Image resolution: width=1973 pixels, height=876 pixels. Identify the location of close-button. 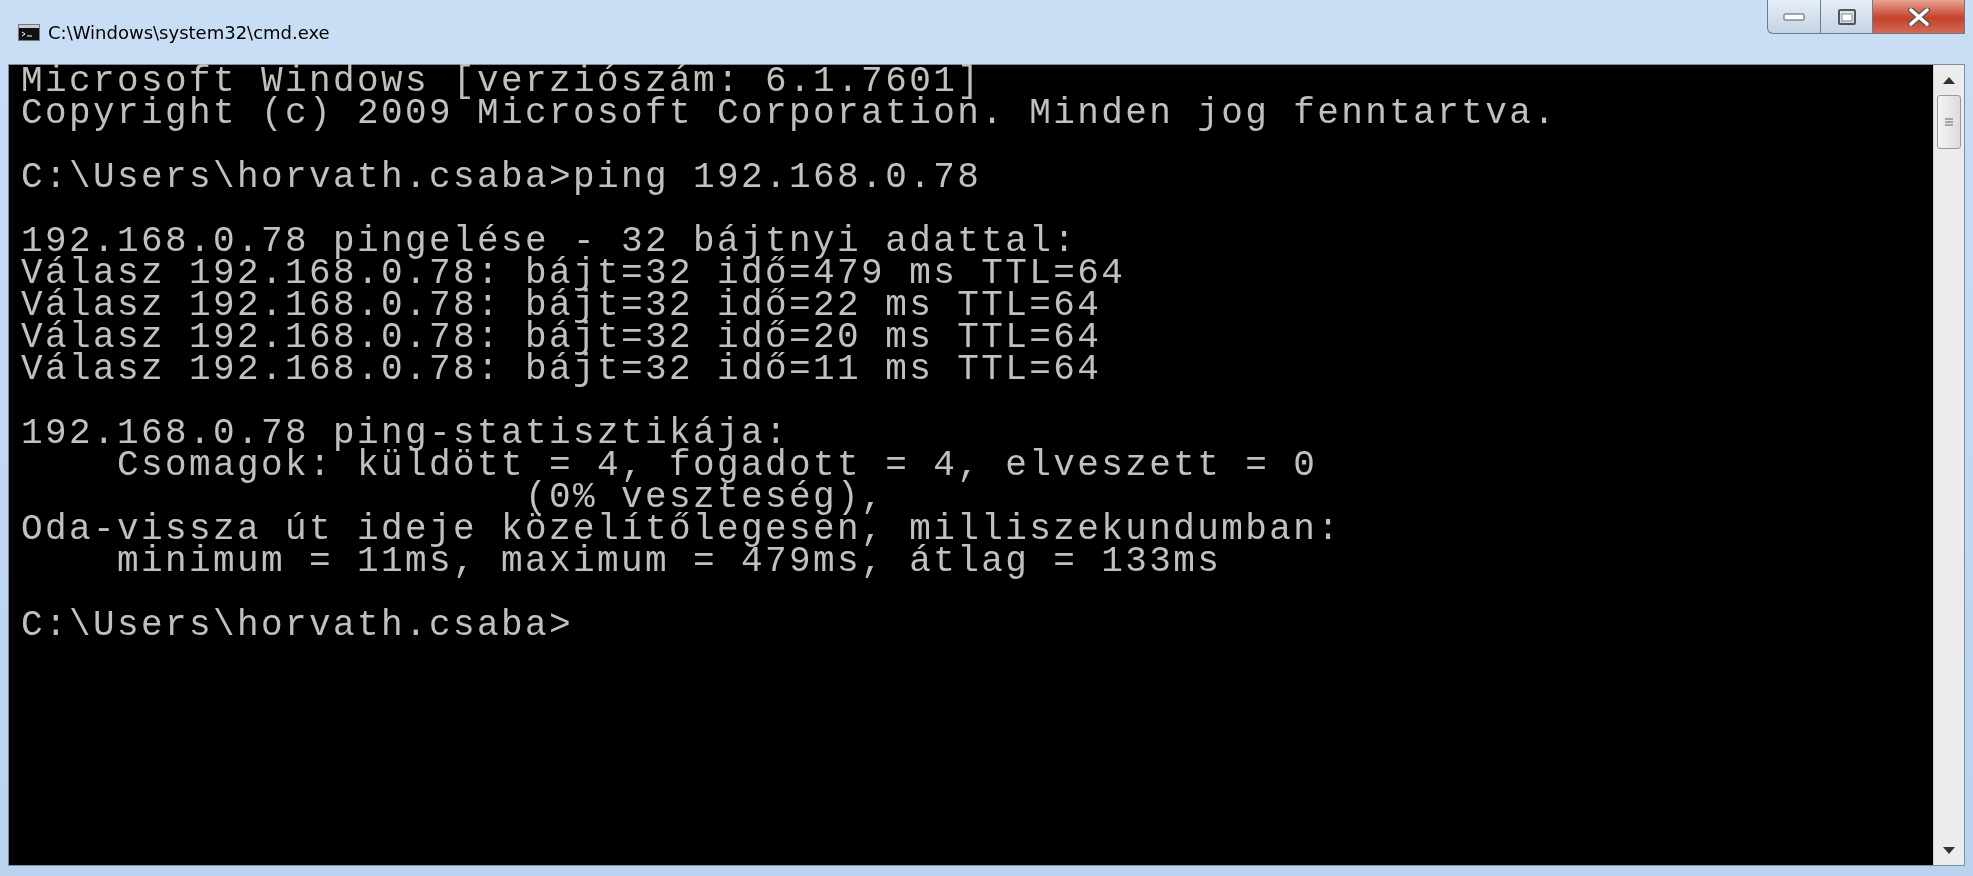
(1919, 17).